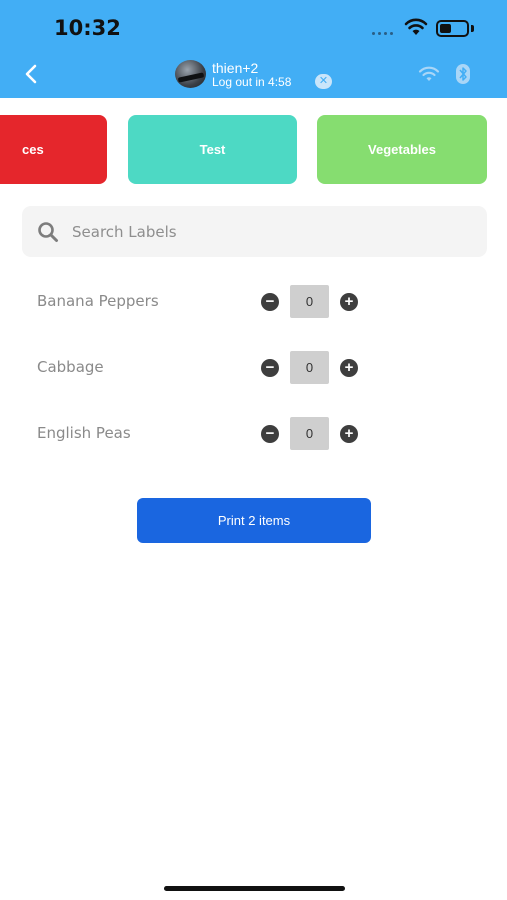 The height and width of the screenshot is (900, 507). What do you see at coordinates (253, 434) in the screenshot?
I see `list-item: English Peas − 0 +` at bounding box center [253, 434].